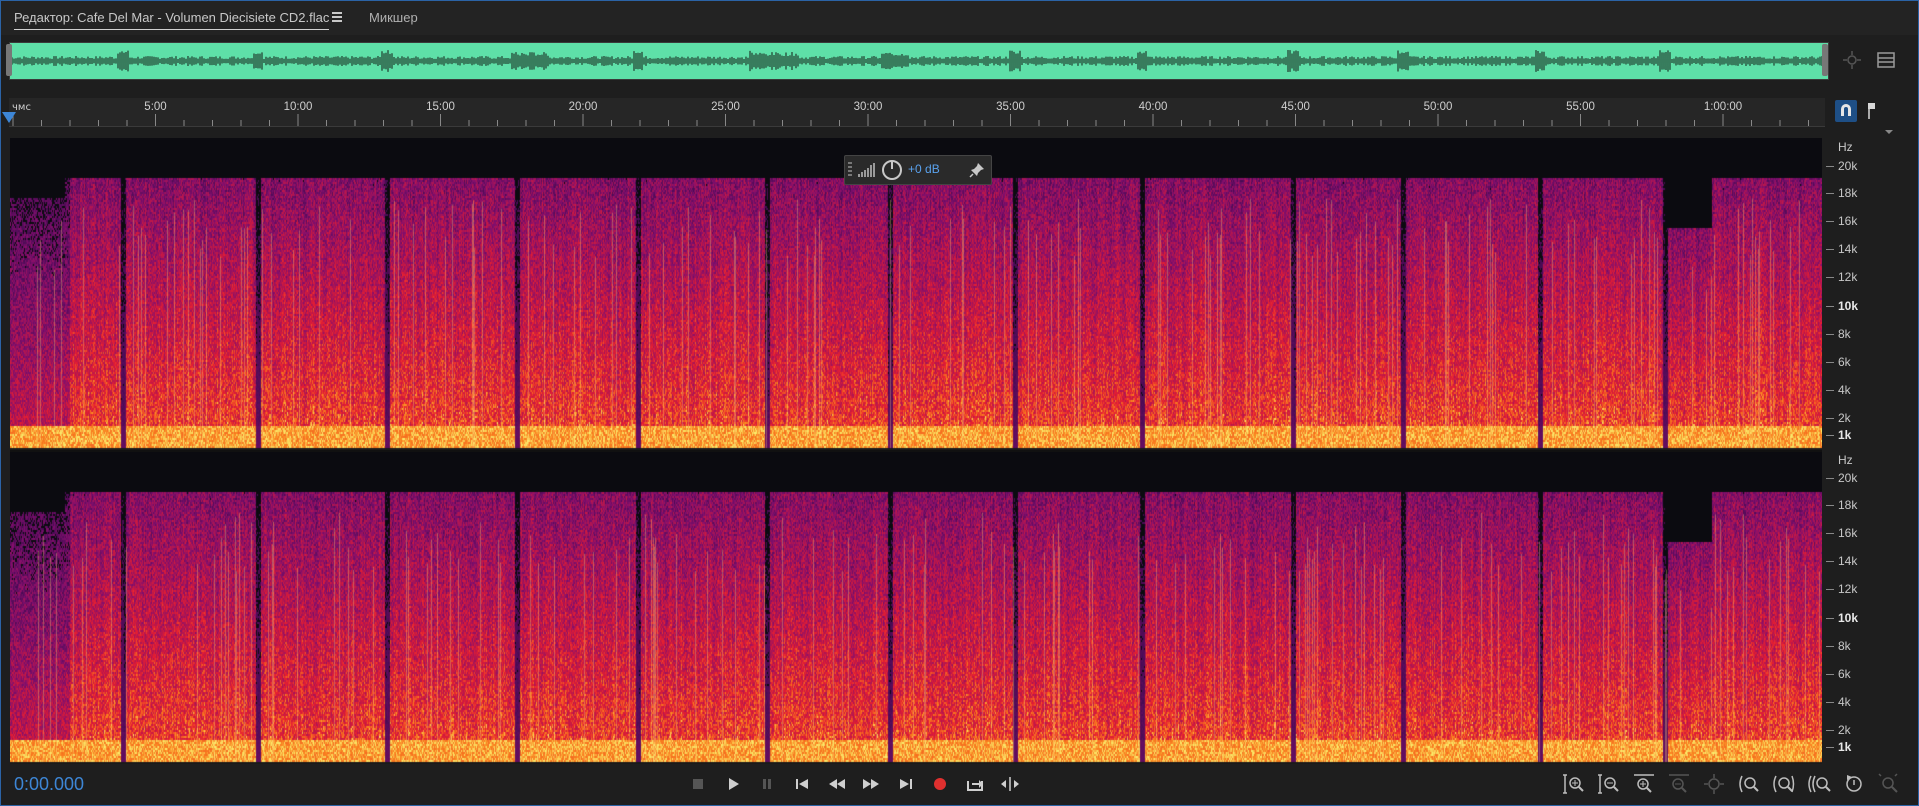 The height and width of the screenshot is (806, 1919). I want to click on hz-label: 12k, so click(1848, 277).